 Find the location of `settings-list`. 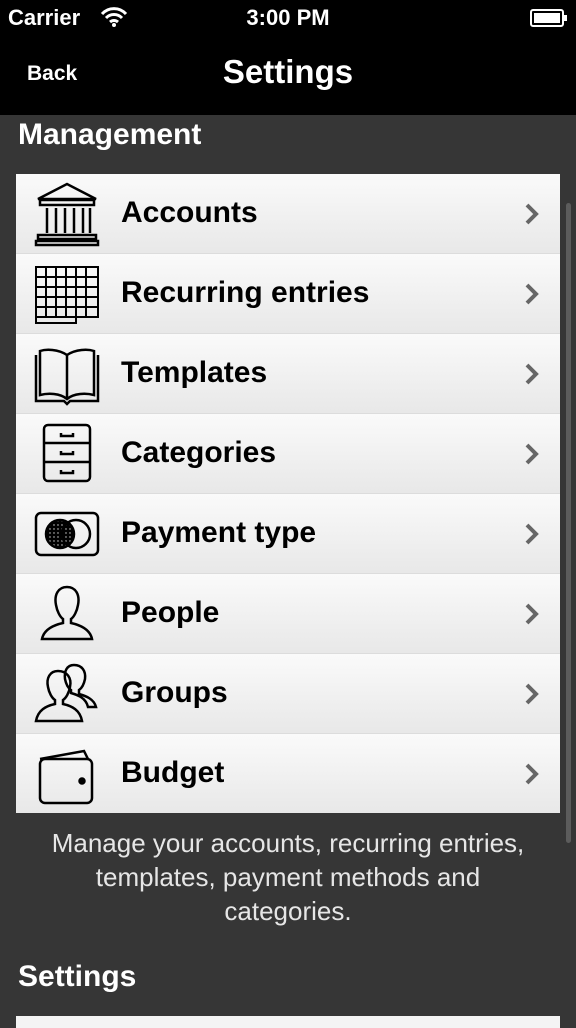

settings-list is located at coordinates (288, 1022).